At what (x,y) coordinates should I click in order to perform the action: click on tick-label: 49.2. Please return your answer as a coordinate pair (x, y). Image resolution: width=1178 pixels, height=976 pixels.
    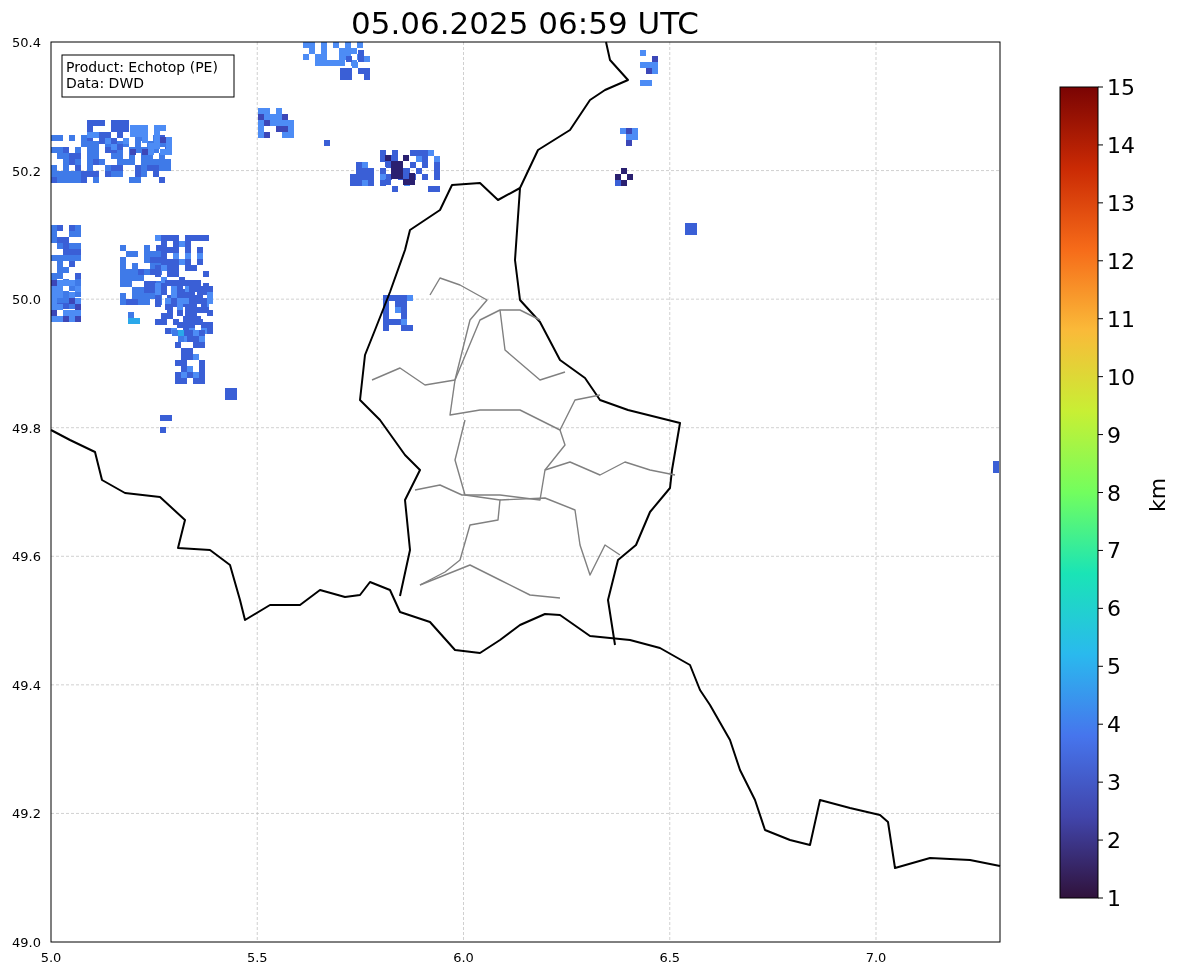
    Looking at the image, I should click on (26, 814).